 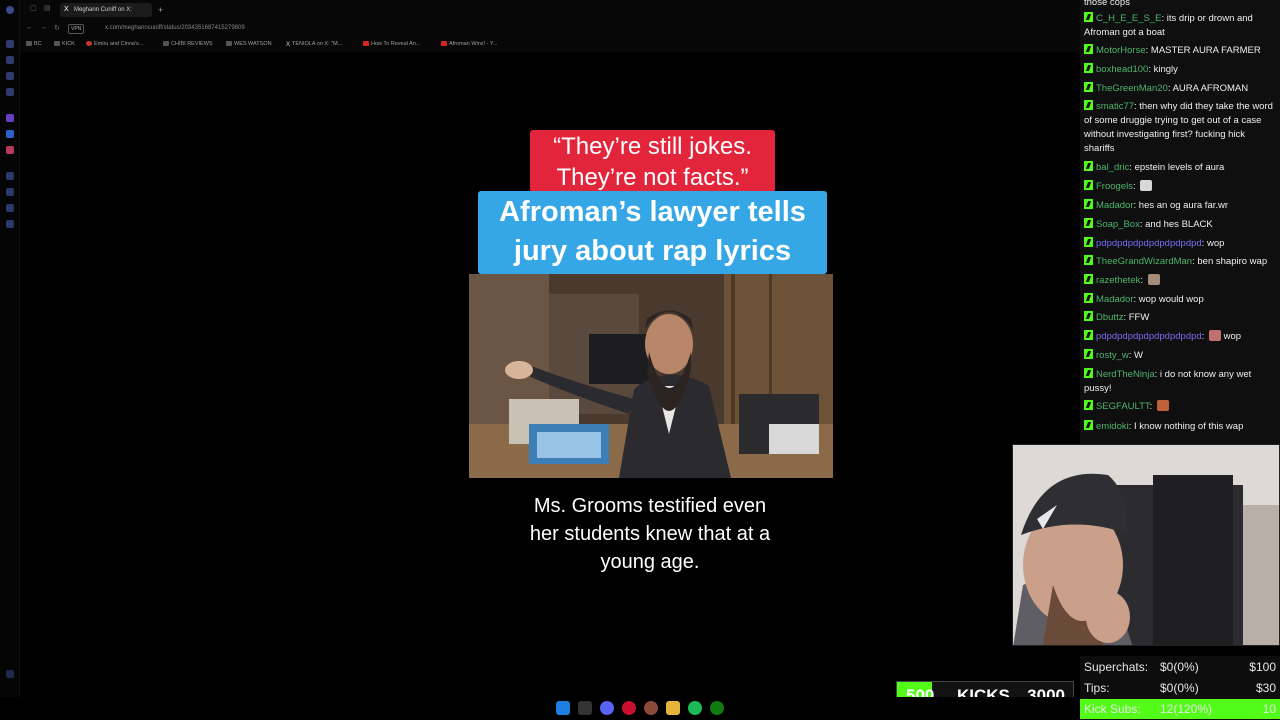 What do you see at coordinates (1183, 205) in the screenshot?
I see `chat-text: hes an og aura far.wr` at bounding box center [1183, 205].